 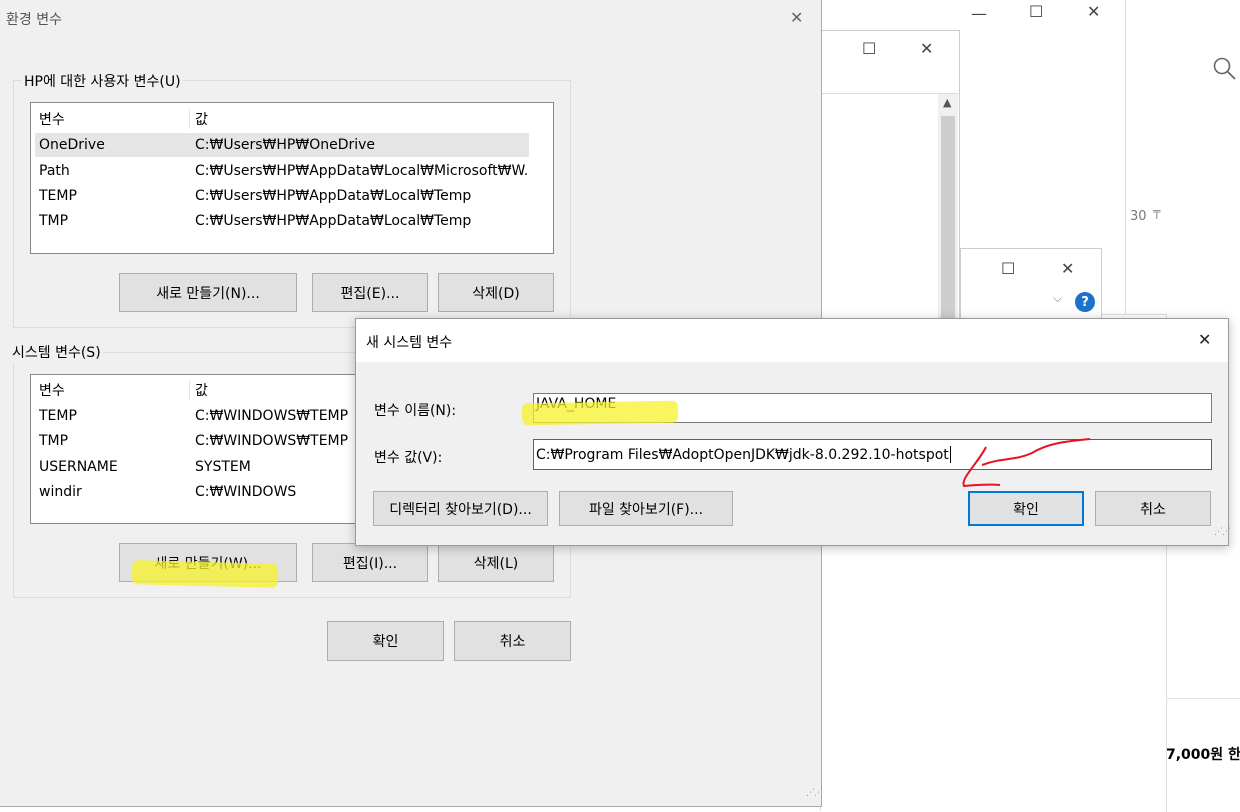 What do you see at coordinates (54, 171) in the screenshot?
I see `variable-name: Path` at bounding box center [54, 171].